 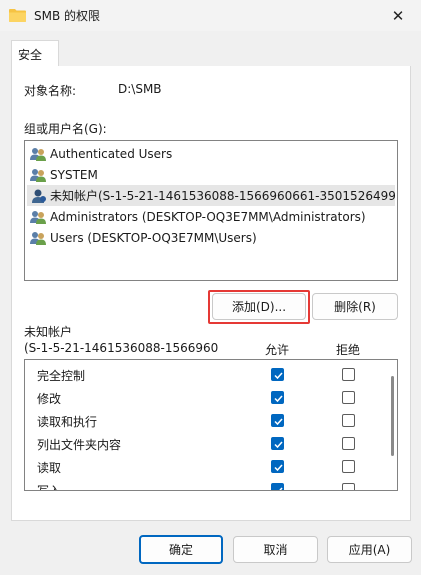 What do you see at coordinates (140, 89) in the screenshot?
I see `object-name-value: D:\SMB` at bounding box center [140, 89].